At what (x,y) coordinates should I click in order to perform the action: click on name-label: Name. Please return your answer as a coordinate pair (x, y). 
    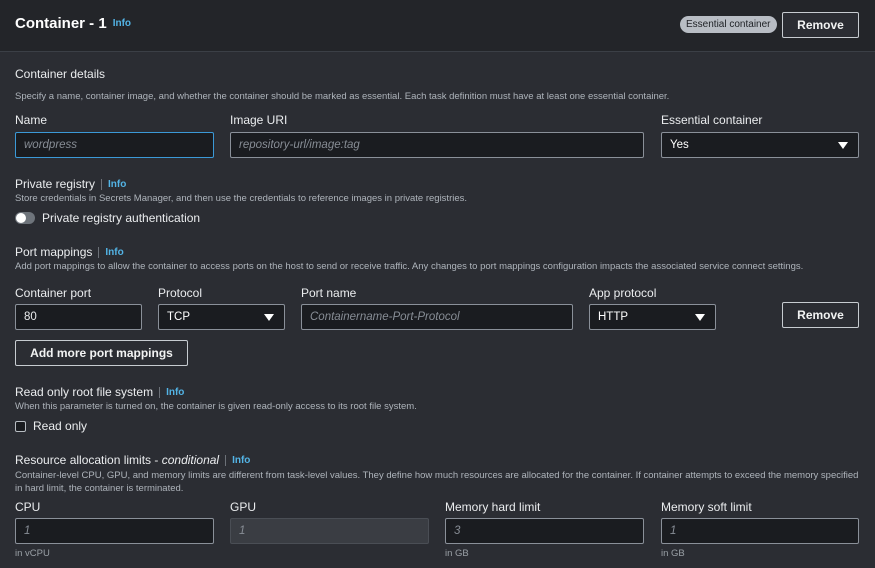
    Looking at the image, I should click on (31, 120).